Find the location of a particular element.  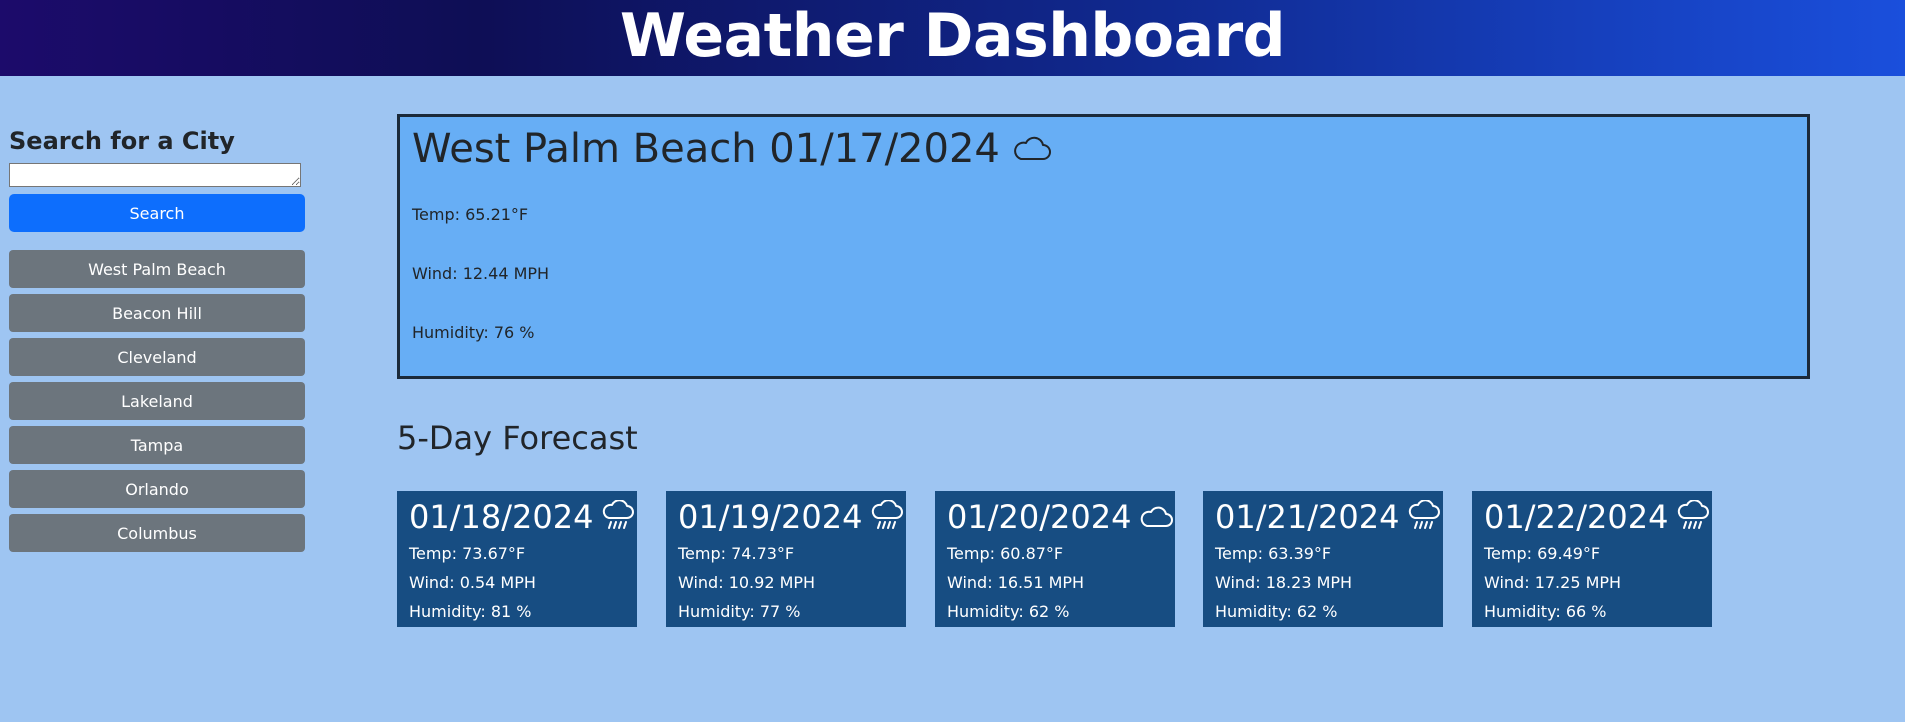

forecast-date-row: 01/18/2024 is located at coordinates (522, 517).